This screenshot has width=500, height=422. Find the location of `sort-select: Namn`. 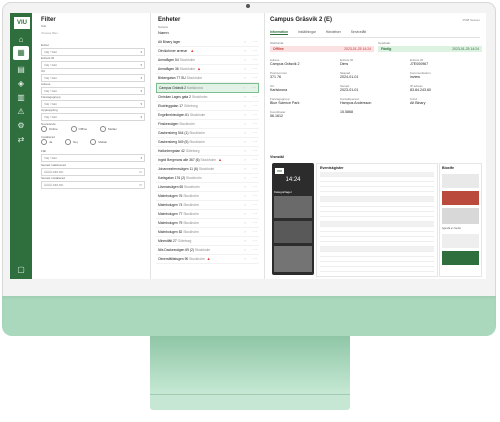

sort-select: Namn is located at coordinates (163, 32).